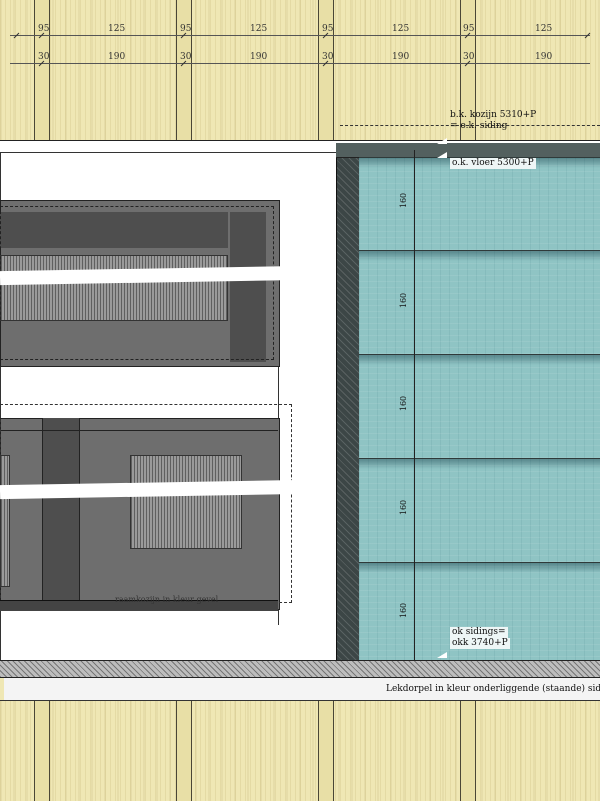  What do you see at coordinates (348, 403) in the screenshot?
I see `cladding-edge` at bounding box center [348, 403].